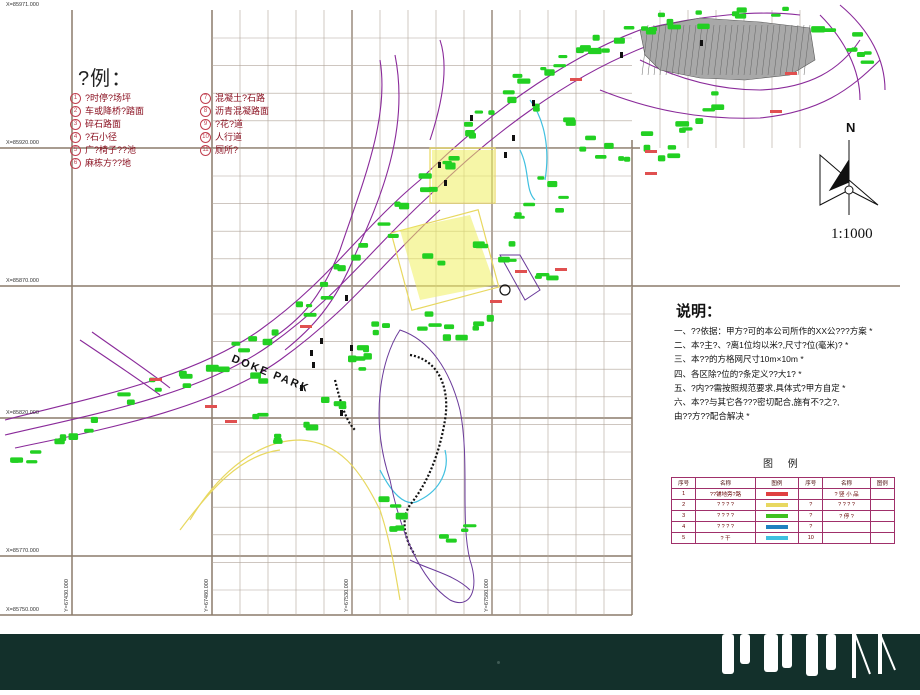  I want to click on legend-label: 车或降桥?踏面, so click(115, 111).